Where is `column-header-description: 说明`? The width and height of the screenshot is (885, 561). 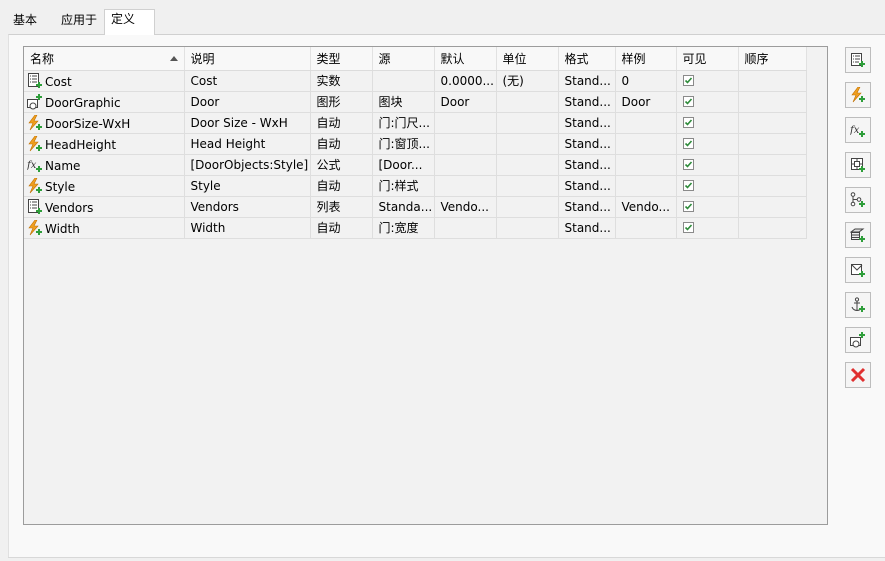
column-header-description: 说明 is located at coordinates (247, 59).